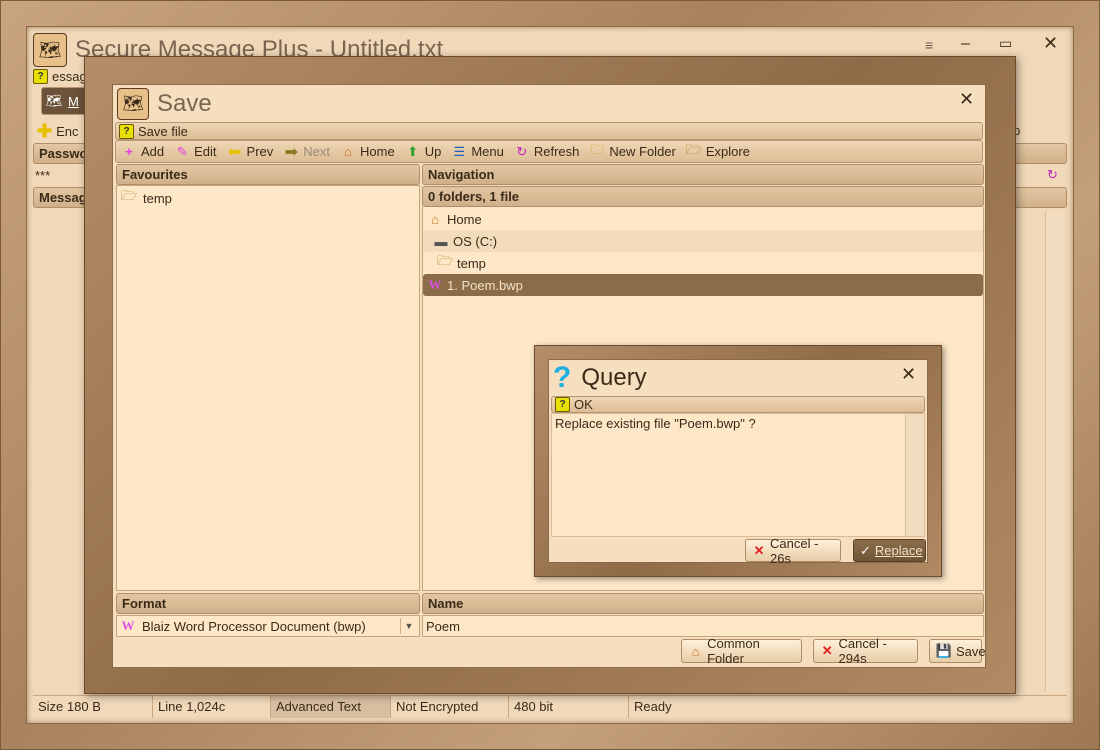 This screenshot has height=750, width=1100. I want to click on main-minimize-button: –, so click(965, 44).